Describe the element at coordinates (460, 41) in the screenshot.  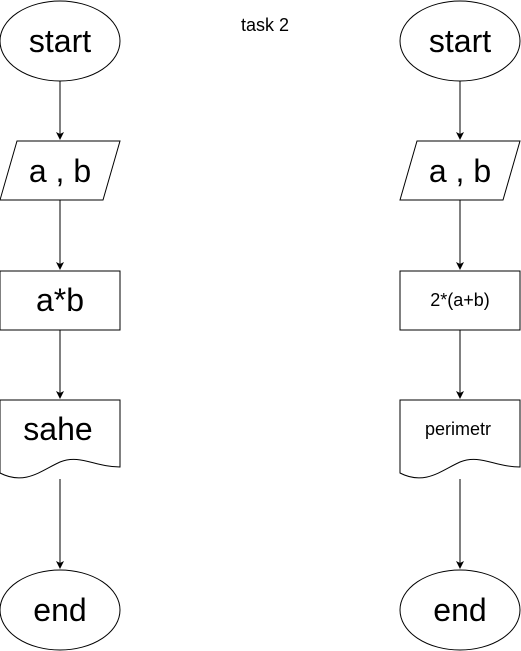
I see `start-label-right: start` at that location.